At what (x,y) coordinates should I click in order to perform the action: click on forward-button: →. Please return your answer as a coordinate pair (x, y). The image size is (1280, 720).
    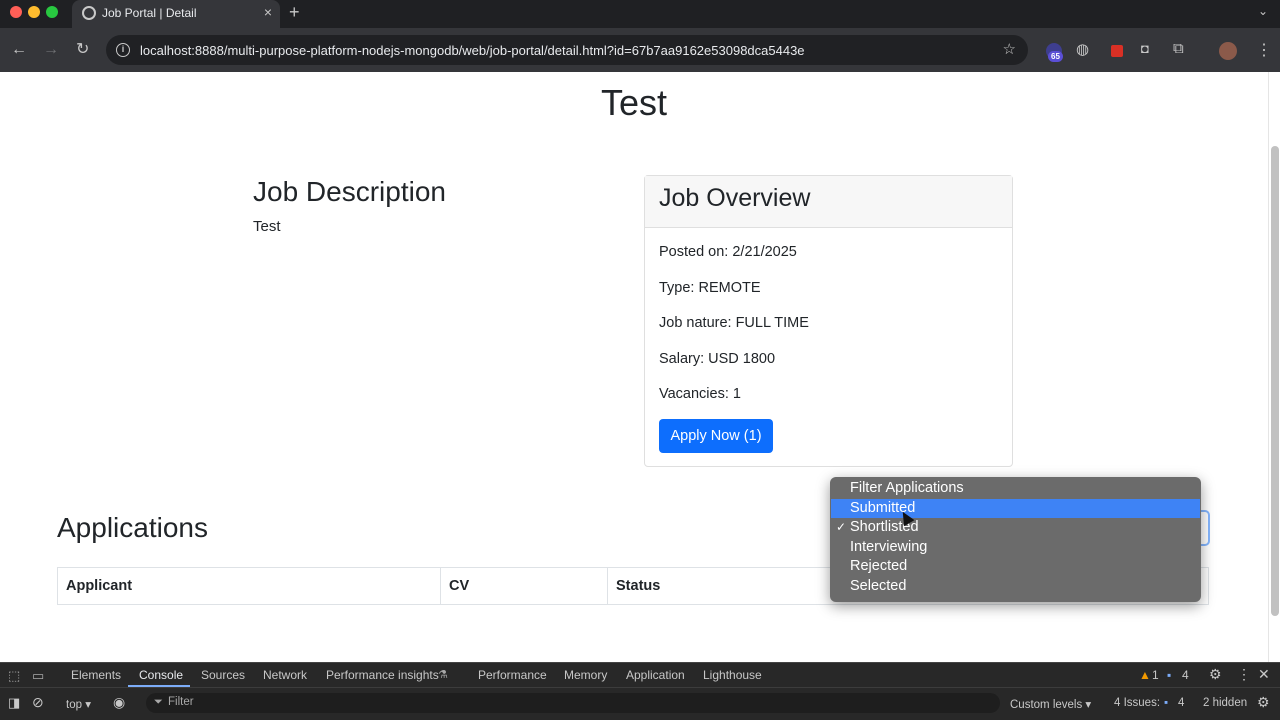
    Looking at the image, I should click on (51, 50).